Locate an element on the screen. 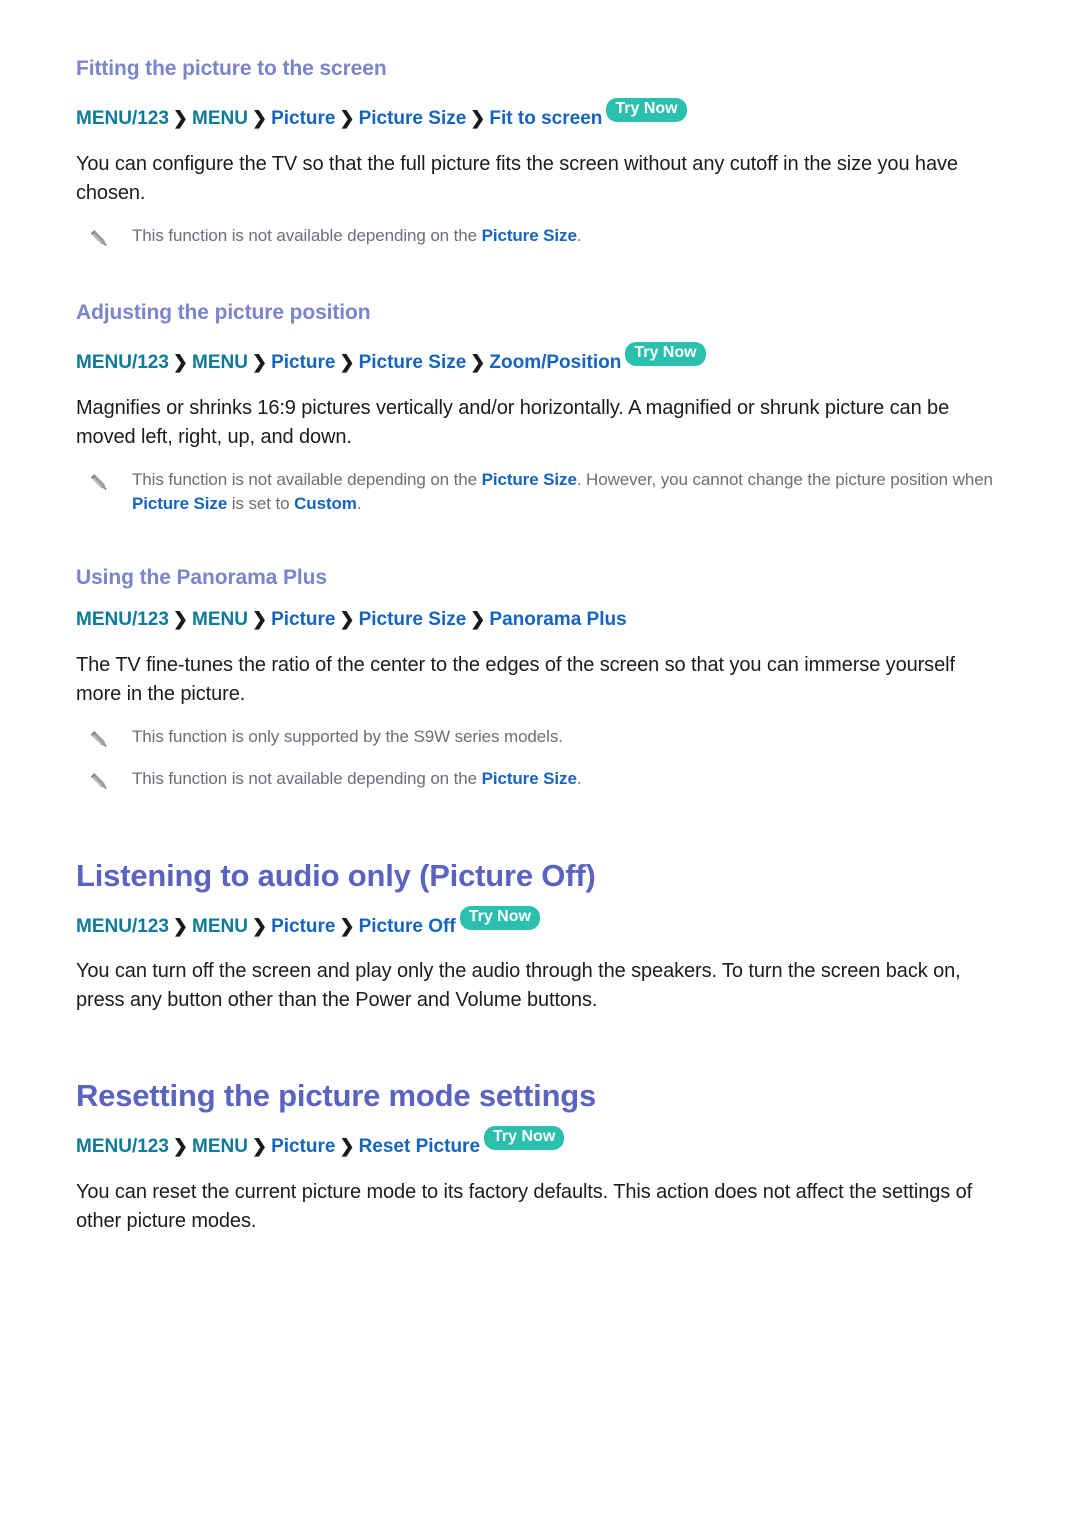 Image resolution: width=1080 pixels, height=1527 pixels. section-heading-fitting: Fitting the picture to the screen is located at coordinates (231, 68).